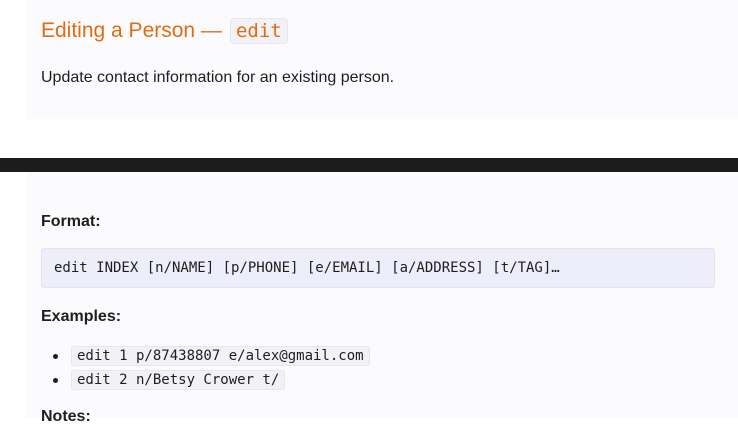 The height and width of the screenshot is (426, 738). Describe the element at coordinates (71, 221) in the screenshot. I see `format-heading: Format:` at that location.